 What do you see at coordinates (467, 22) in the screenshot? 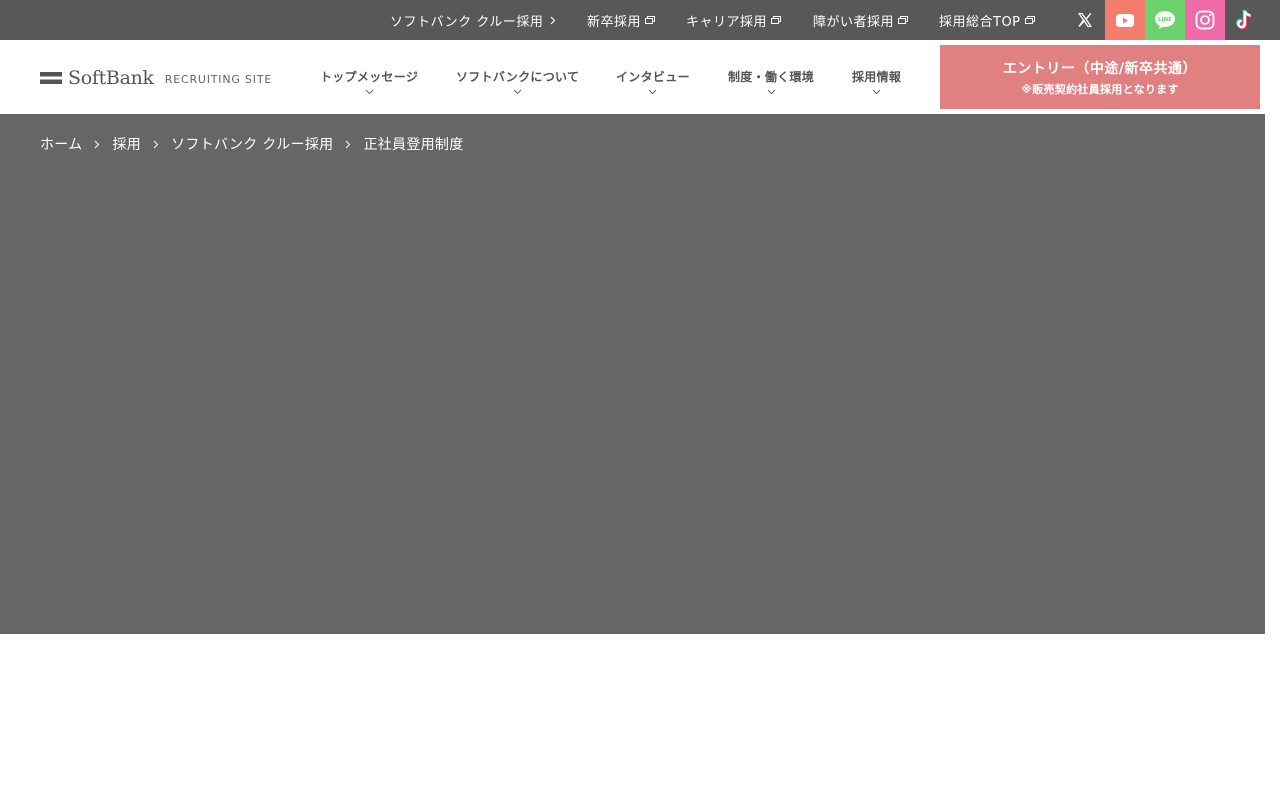
I see `crew-recruit-label: ソフトバンク クルー採用` at bounding box center [467, 22].